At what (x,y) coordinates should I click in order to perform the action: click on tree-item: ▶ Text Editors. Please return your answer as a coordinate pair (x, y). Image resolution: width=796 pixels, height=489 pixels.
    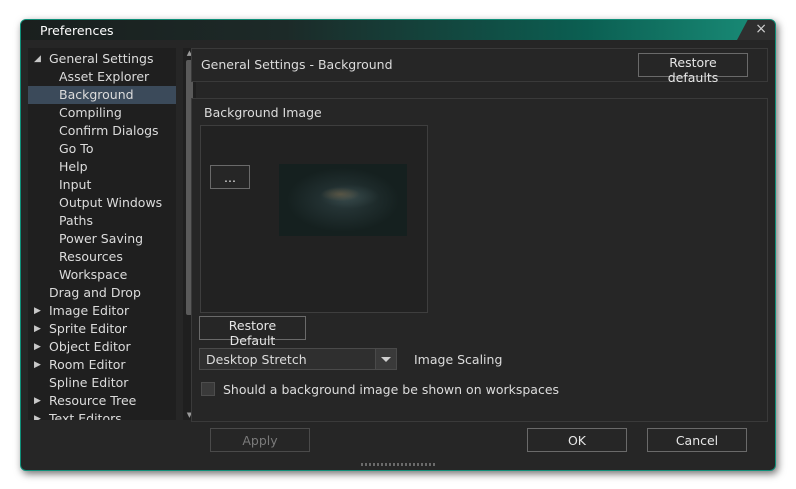
    Looking at the image, I should click on (102, 415).